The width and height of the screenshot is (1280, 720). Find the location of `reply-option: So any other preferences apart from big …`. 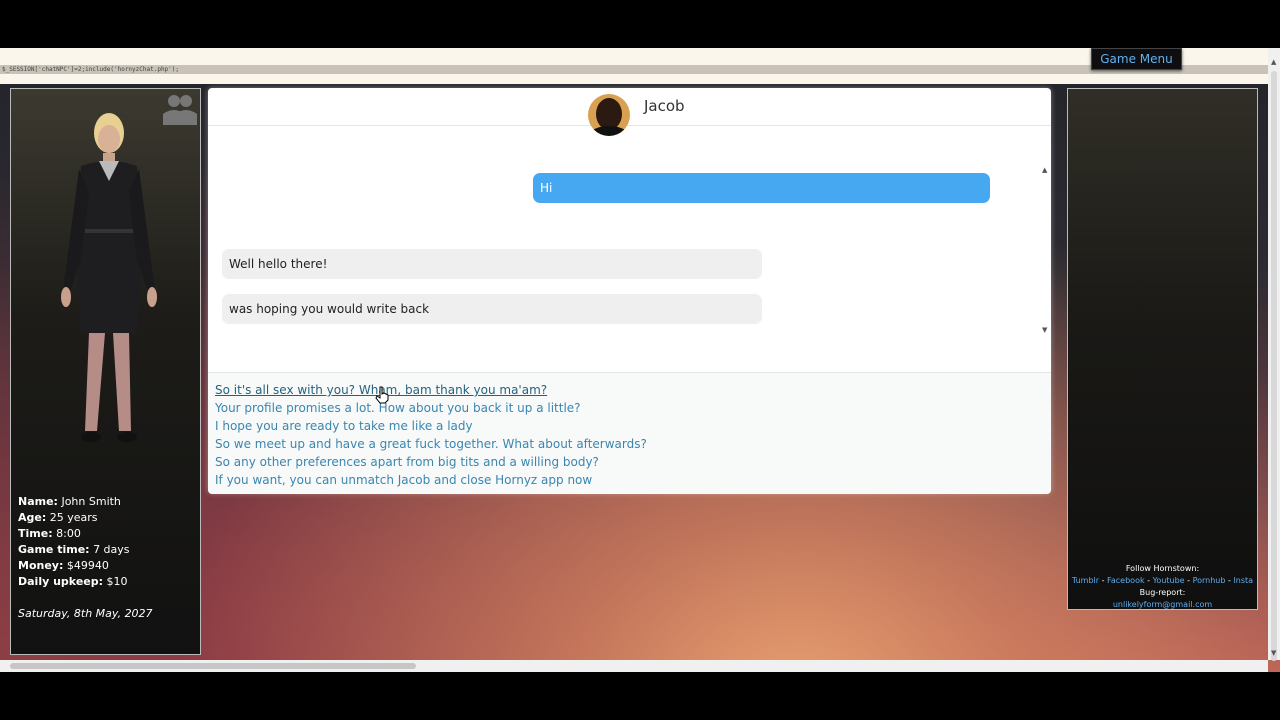

reply-option: So any other preferences apart from big … is located at coordinates (407, 462).